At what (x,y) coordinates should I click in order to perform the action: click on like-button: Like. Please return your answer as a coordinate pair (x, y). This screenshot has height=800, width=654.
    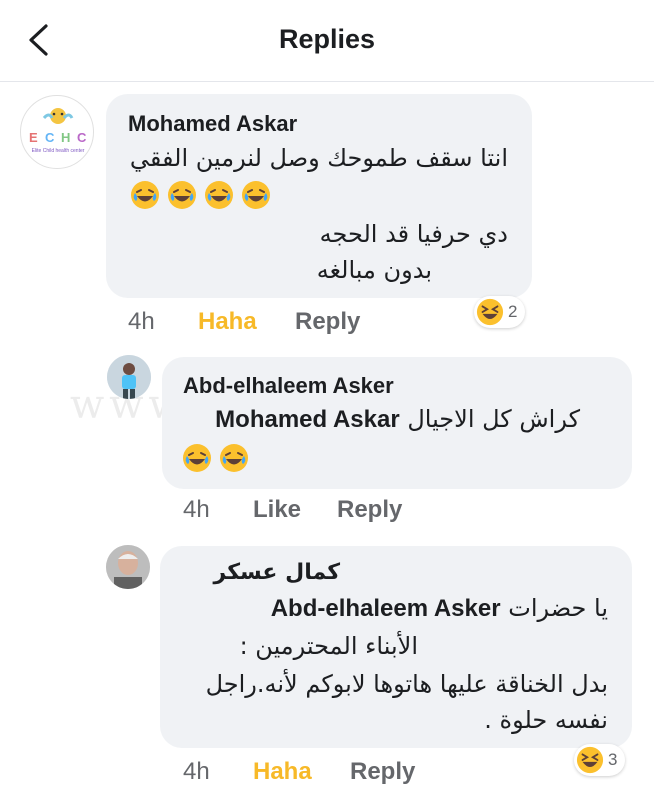
    Looking at the image, I should click on (277, 510).